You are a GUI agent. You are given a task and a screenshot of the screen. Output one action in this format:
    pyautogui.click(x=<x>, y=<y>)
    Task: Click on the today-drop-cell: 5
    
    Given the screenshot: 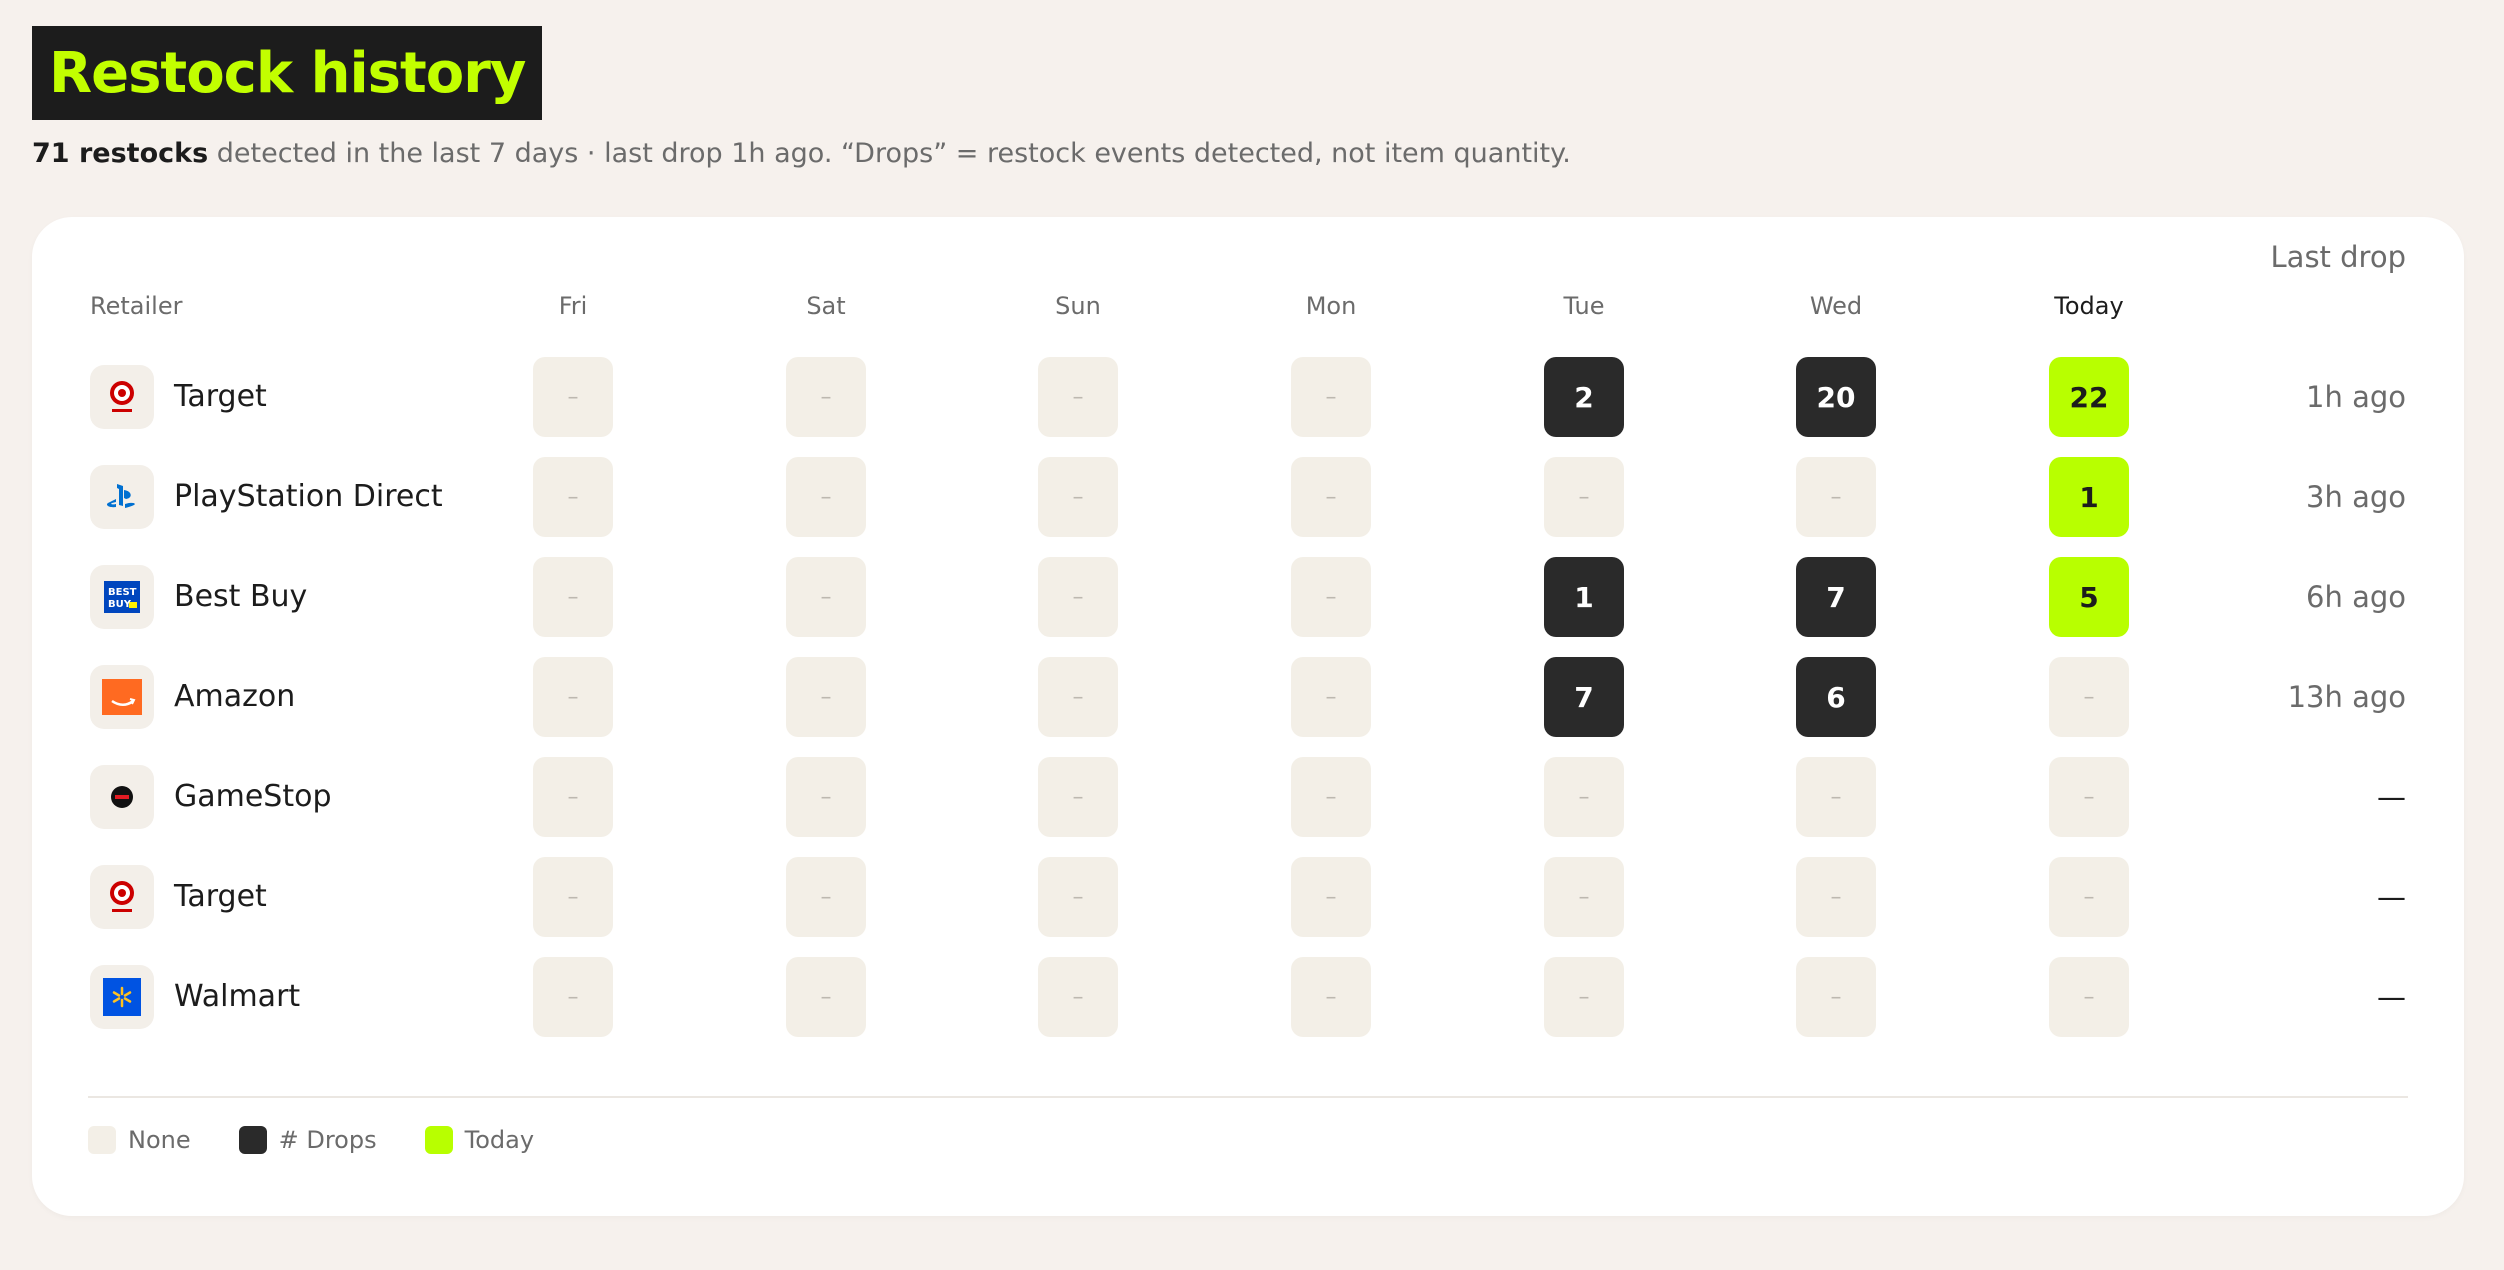 What is the action you would take?
    pyautogui.click(x=2089, y=597)
    